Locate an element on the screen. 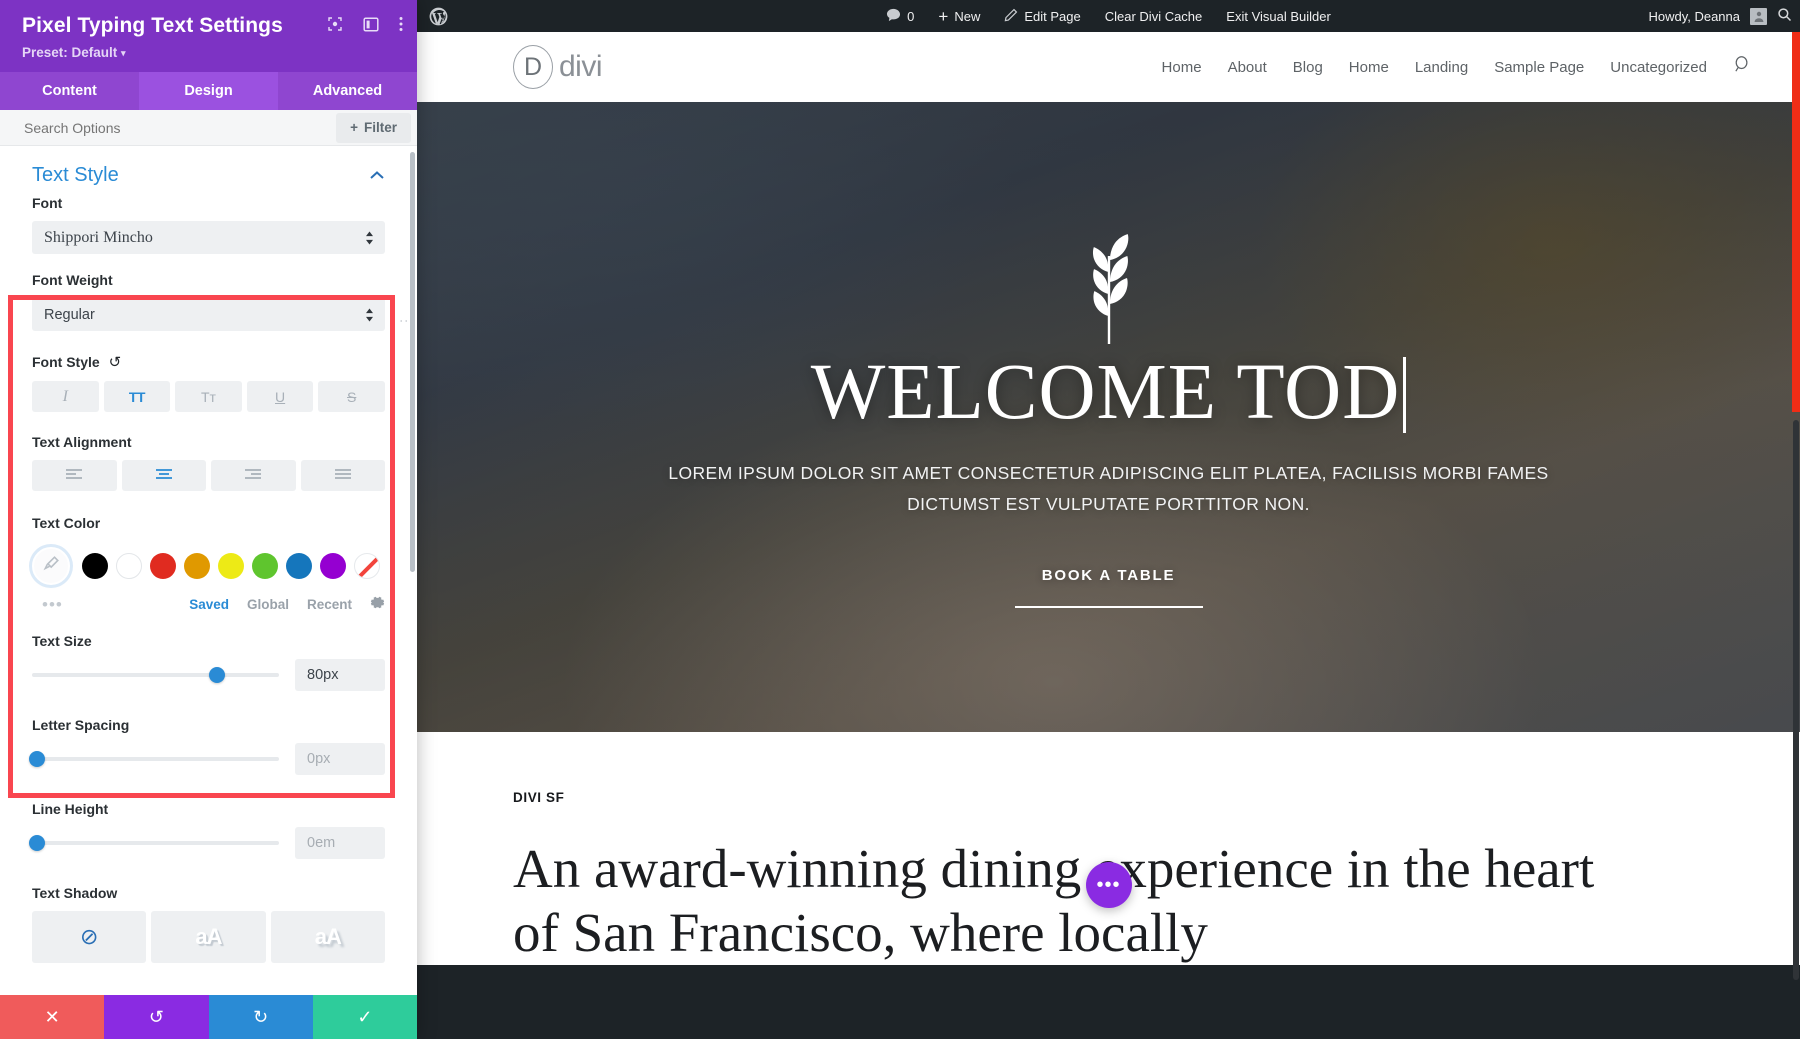 The height and width of the screenshot is (1039, 1800). comments-item: 0 is located at coordinates (900, 16).